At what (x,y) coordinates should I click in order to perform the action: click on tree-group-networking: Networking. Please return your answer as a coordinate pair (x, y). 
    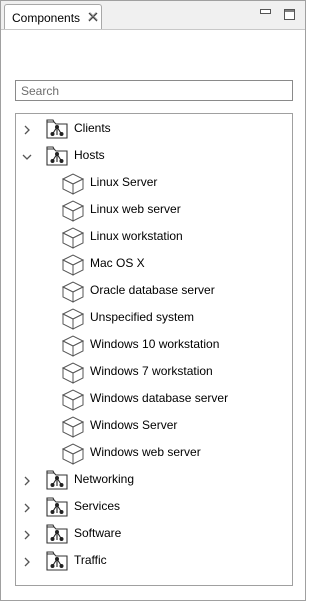
    Looking at the image, I should click on (154, 479).